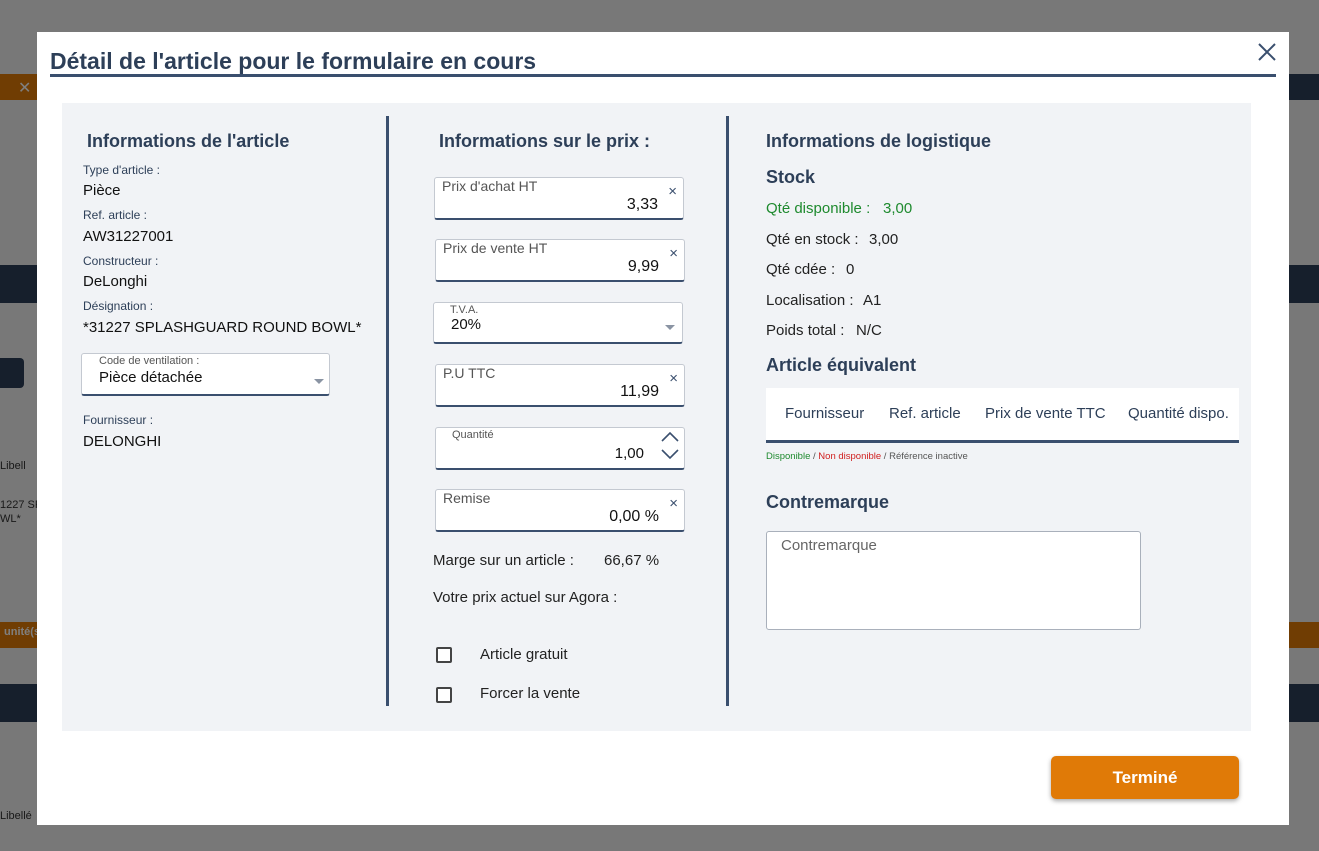 The image size is (1319, 851). What do you see at coordinates (102, 190) in the screenshot?
I see `type-value: Pièce` at bounding box center [102, 190].